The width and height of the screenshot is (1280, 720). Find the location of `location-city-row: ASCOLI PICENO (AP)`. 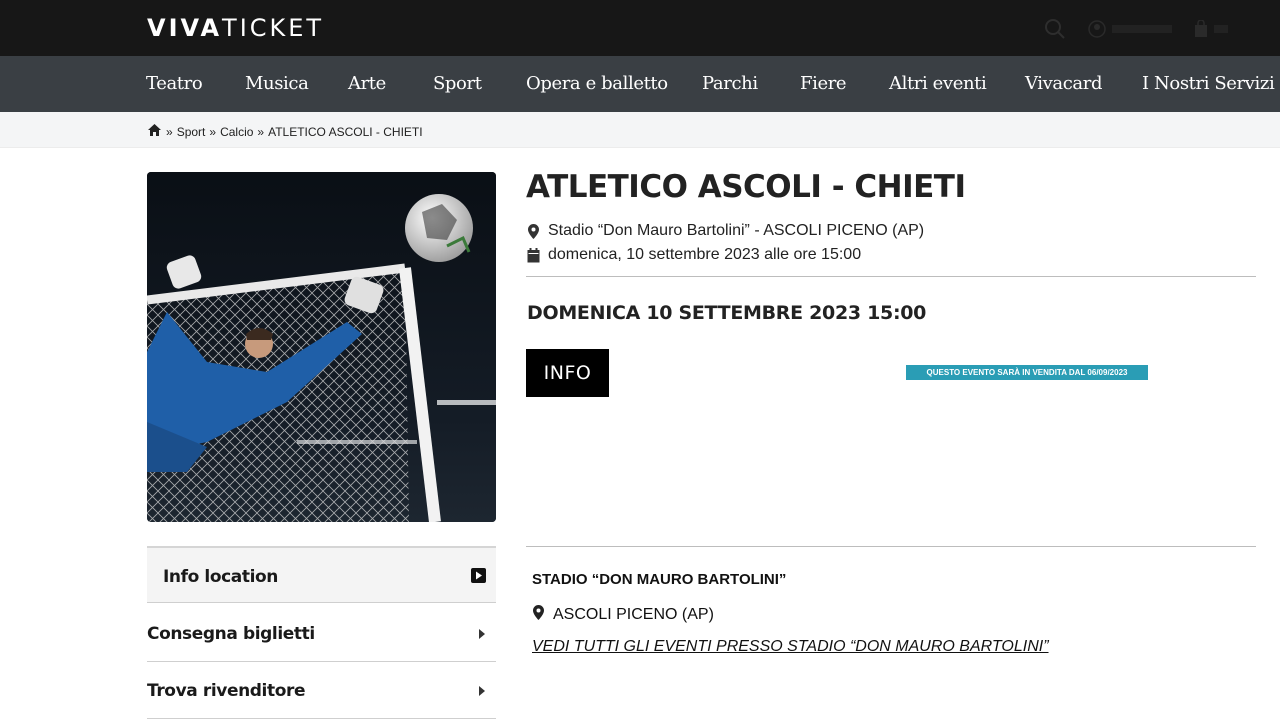

location-city-row: ASCOLI PICENO (AP) is located at coordinates (623, 615).